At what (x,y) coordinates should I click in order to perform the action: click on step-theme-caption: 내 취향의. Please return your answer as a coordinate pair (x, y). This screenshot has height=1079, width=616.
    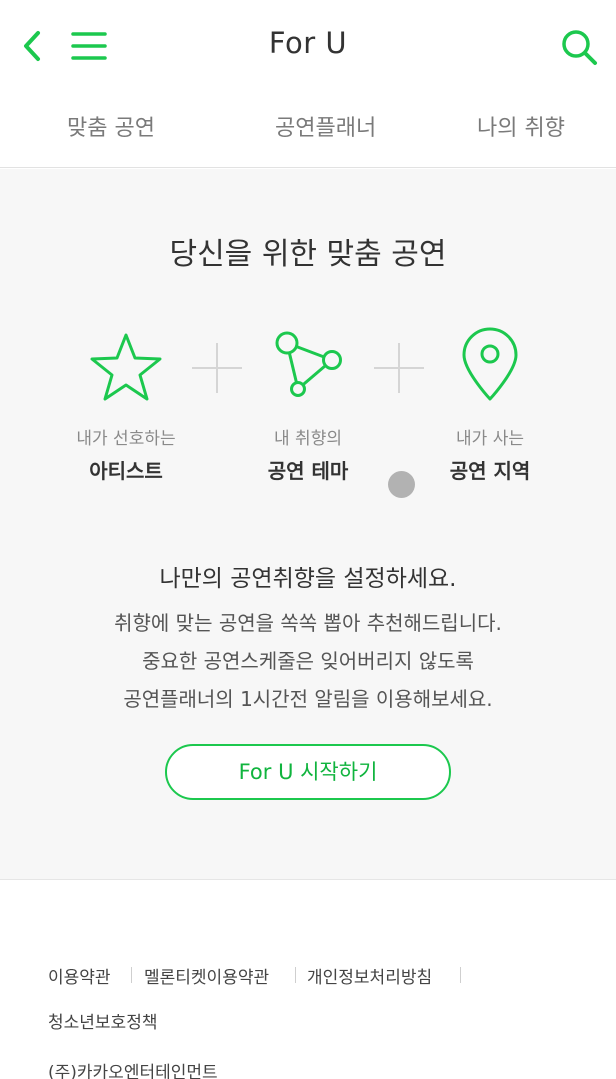
    Looking at the image, I should click on (308, 439).